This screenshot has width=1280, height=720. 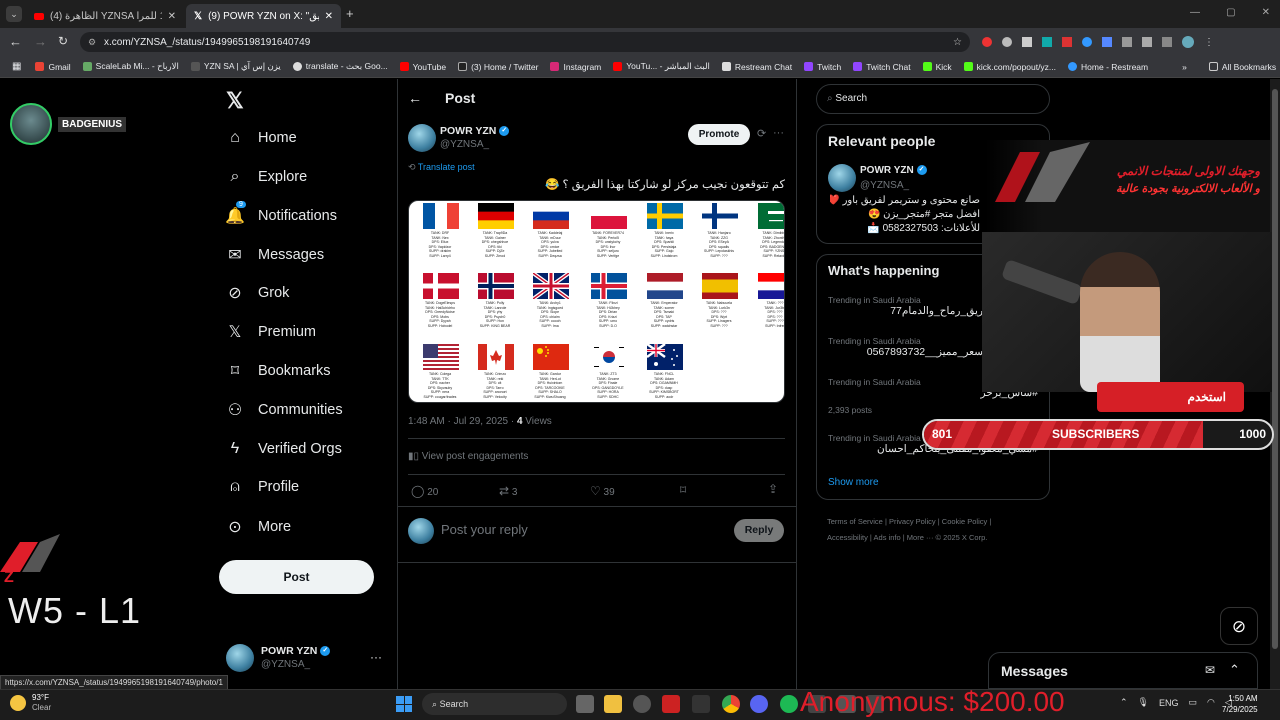 What do you see at coordinates (30, 703) in the screenshot?
I see `weather-widget: 93°F Clear` at bounding box center [30, 703].